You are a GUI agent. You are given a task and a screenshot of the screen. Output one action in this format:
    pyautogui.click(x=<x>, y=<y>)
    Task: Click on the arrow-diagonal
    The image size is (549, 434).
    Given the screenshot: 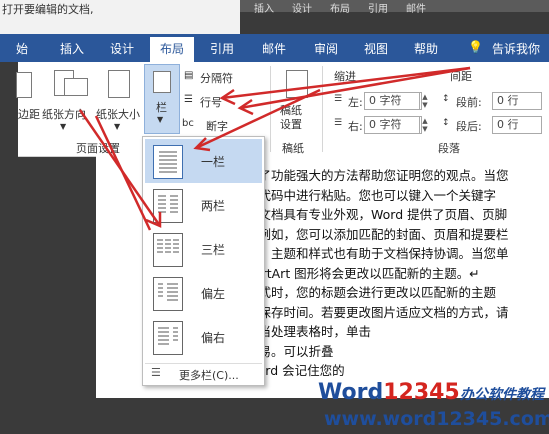 What is the action you would take?
    pyautogui.click(x=123, y=173)
    